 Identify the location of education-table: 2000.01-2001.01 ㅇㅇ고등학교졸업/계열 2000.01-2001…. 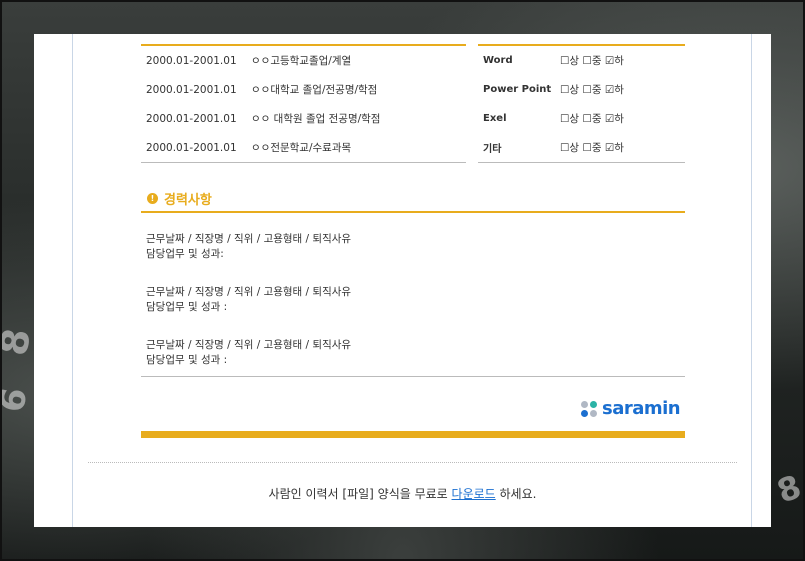
(303, 103).